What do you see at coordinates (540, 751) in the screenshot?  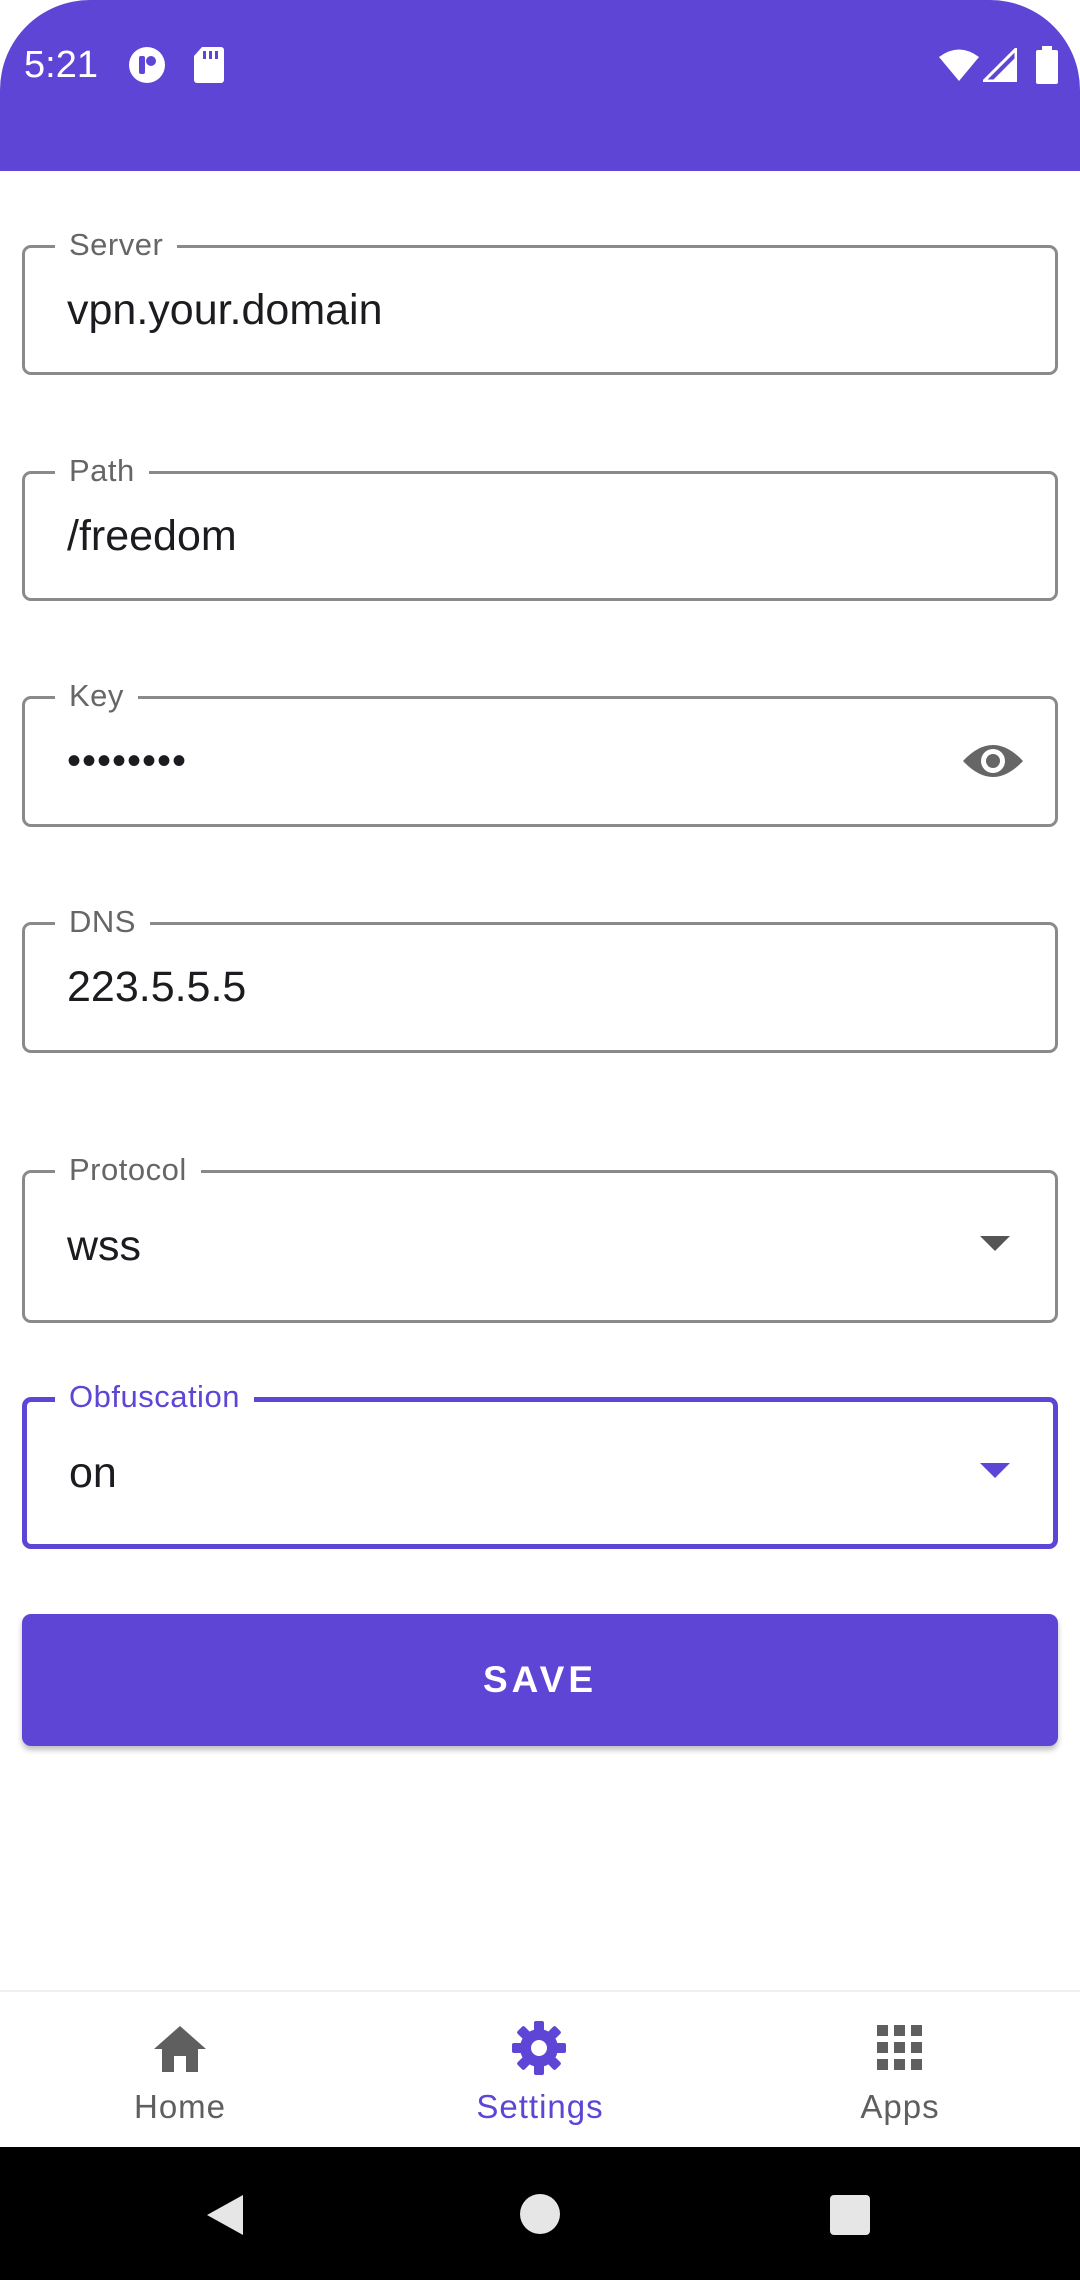 I see `key-field: Key ••••••••` at bounding box center [540, 751].